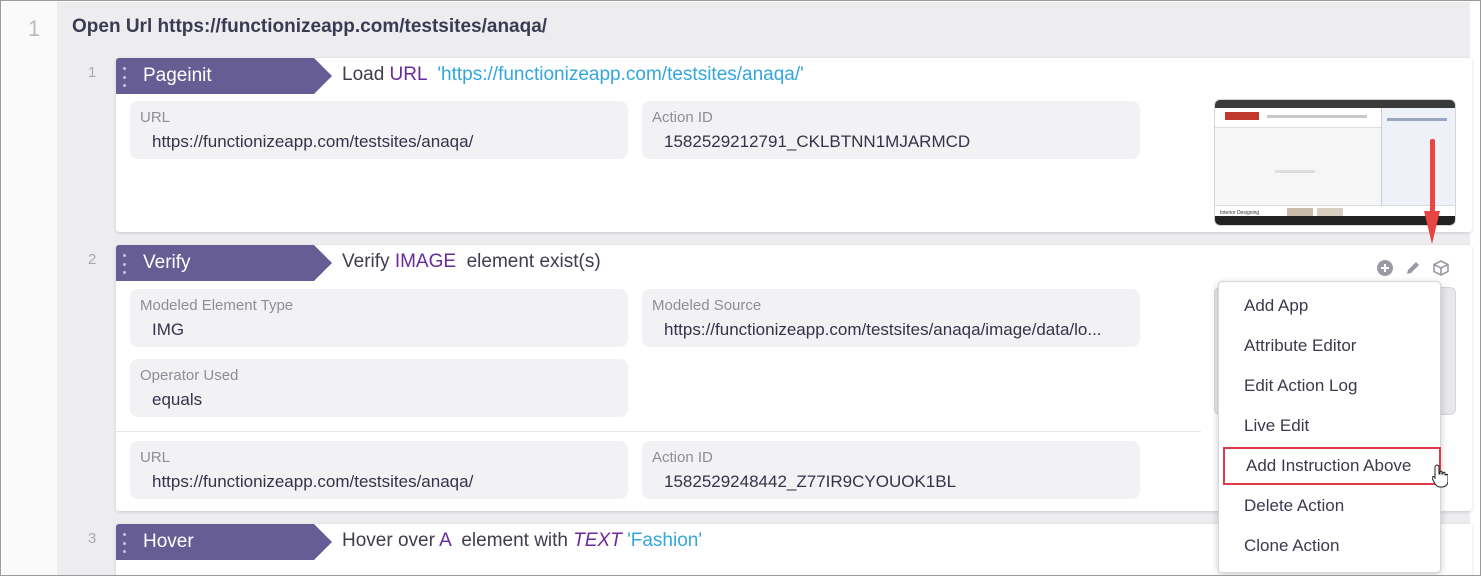  Describe the element at coordinates (167, 262) in the screenshot. I see `action-tag-label: Verify` at that location.